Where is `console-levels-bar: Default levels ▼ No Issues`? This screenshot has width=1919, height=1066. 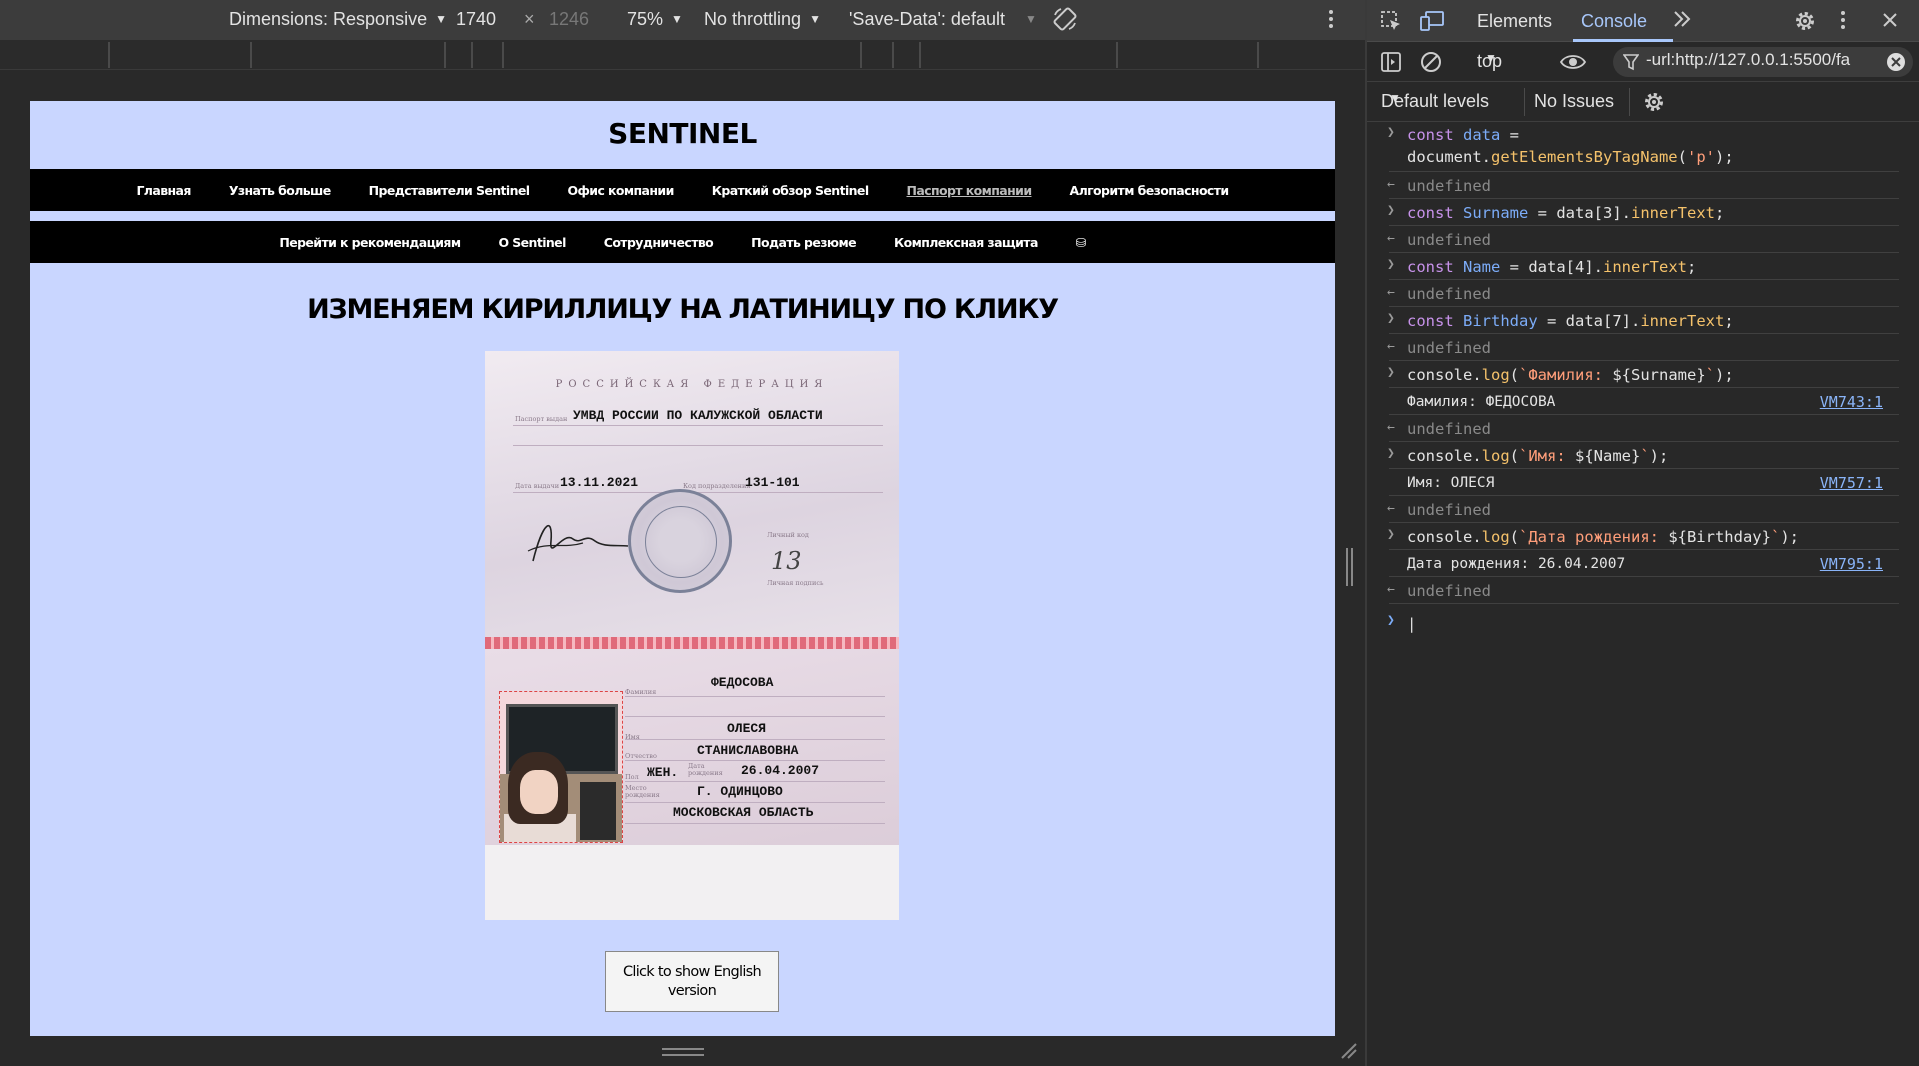
console-levels-bar: Default levels ▼ No Issues is located at coordinates (1643, 102).